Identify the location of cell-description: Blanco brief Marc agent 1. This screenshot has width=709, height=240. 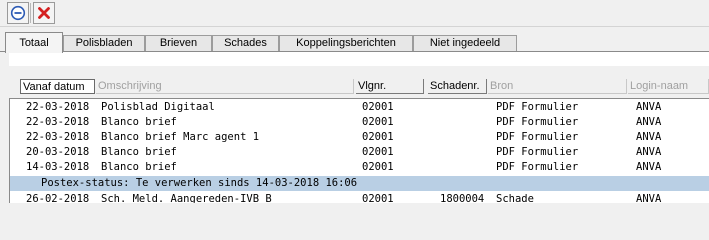
(180, 137).